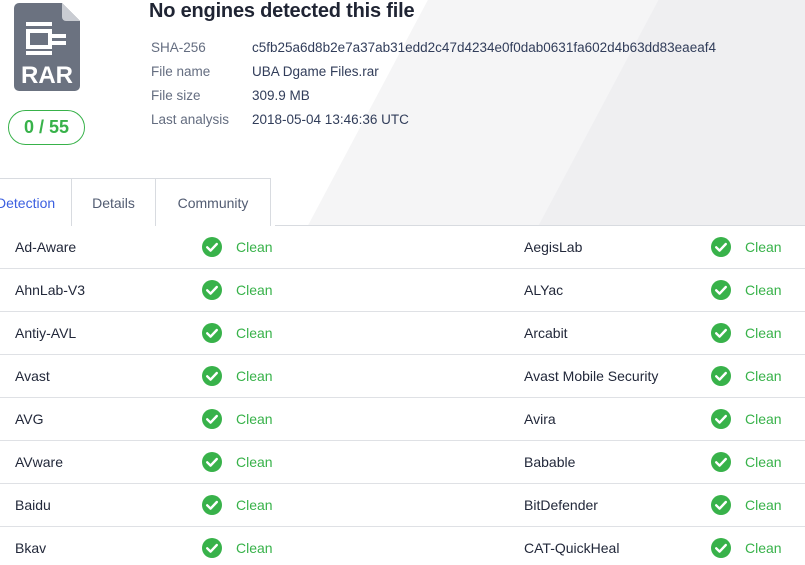  Describe the element at coordinates (47, 47) in the screenshot. I see `rar-file-icon: RAR` at that location.